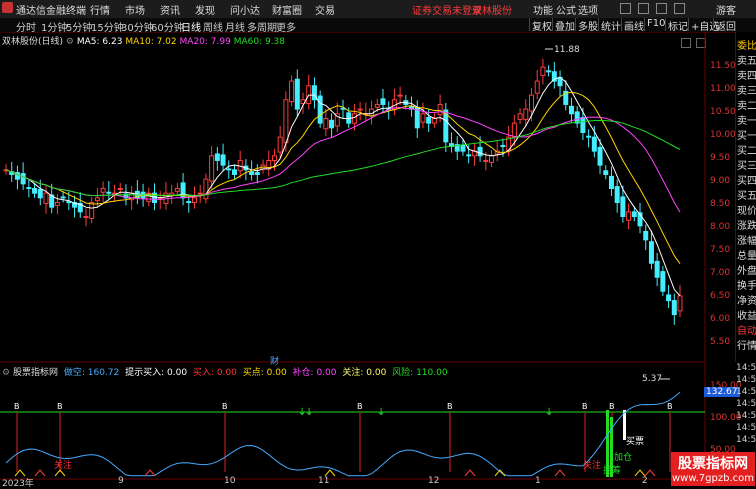 Image resolution: width=756 pixels, height=489 pixels. I want to click on menu-gongshi: 公式, so click(566, 9).